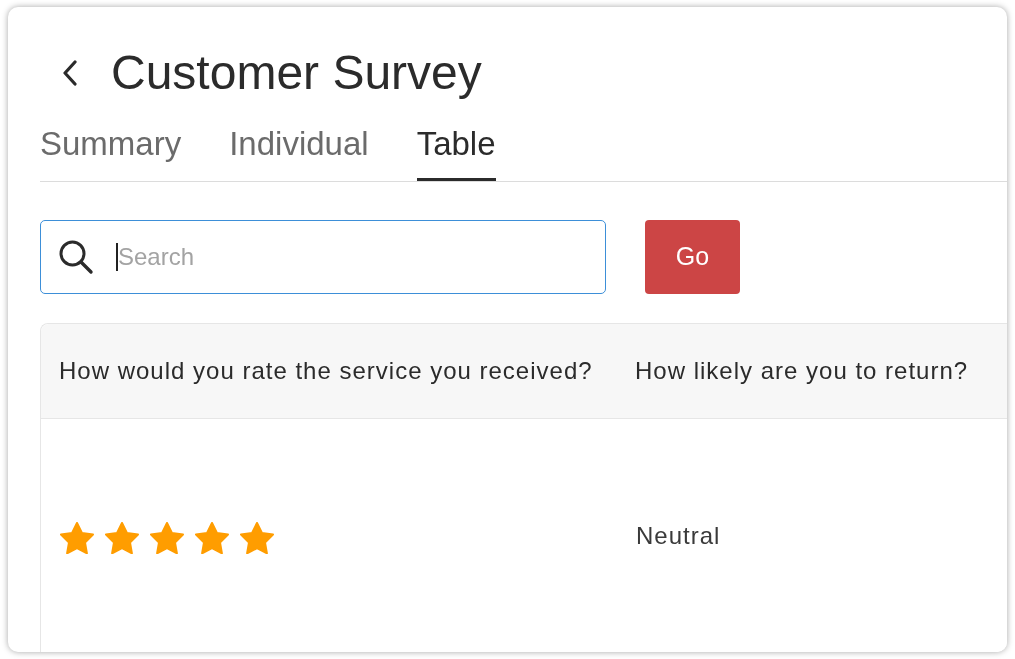 The width and height of the screenshot is (1015, 659). What do you see at coordinates (692, 257) in the screenshot?
I see `go-button: Go` at bounding box center [692, 257].